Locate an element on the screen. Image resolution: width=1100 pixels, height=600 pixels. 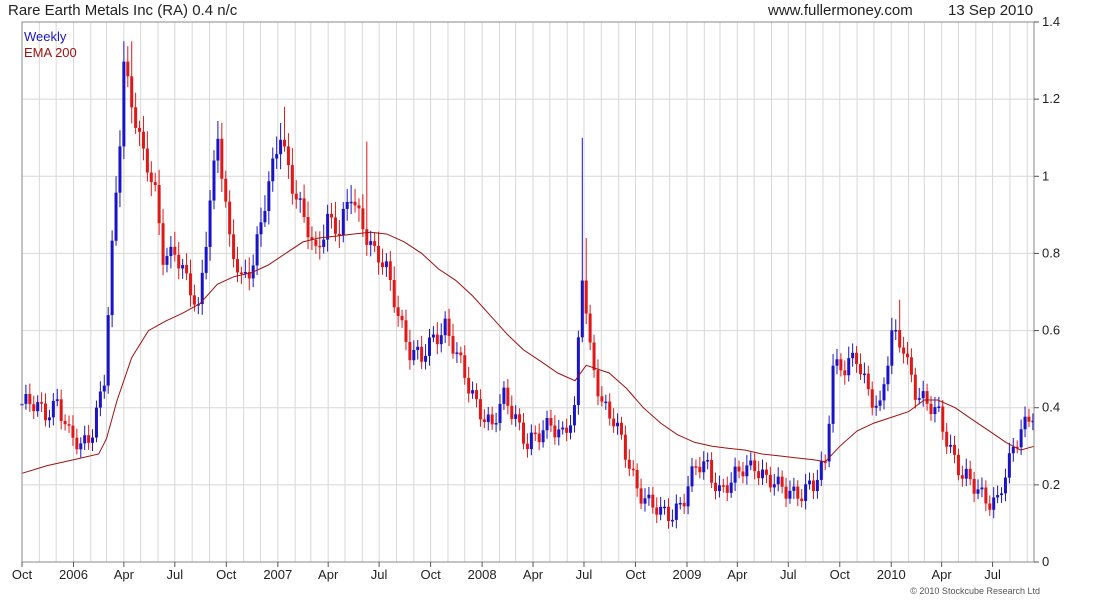
x-tick-label: Jul is located at coordinates (379, 574).